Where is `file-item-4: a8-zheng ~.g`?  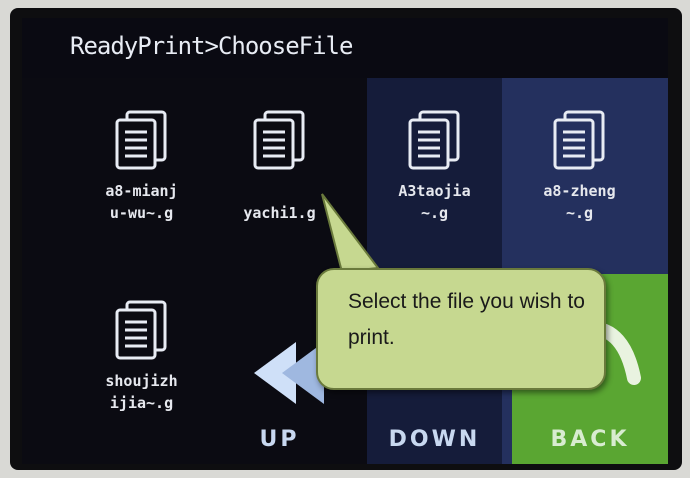
file-item-4: a8-zheng ~.g is located at coordinates (579, 166).